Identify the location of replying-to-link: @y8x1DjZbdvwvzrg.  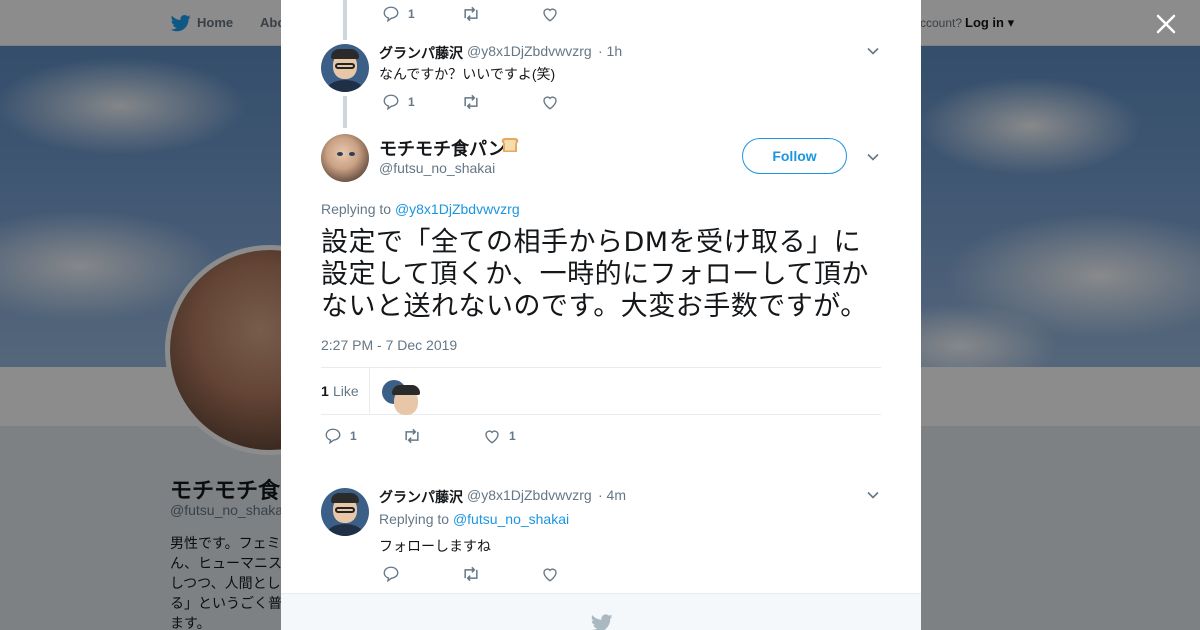
(457, 209).